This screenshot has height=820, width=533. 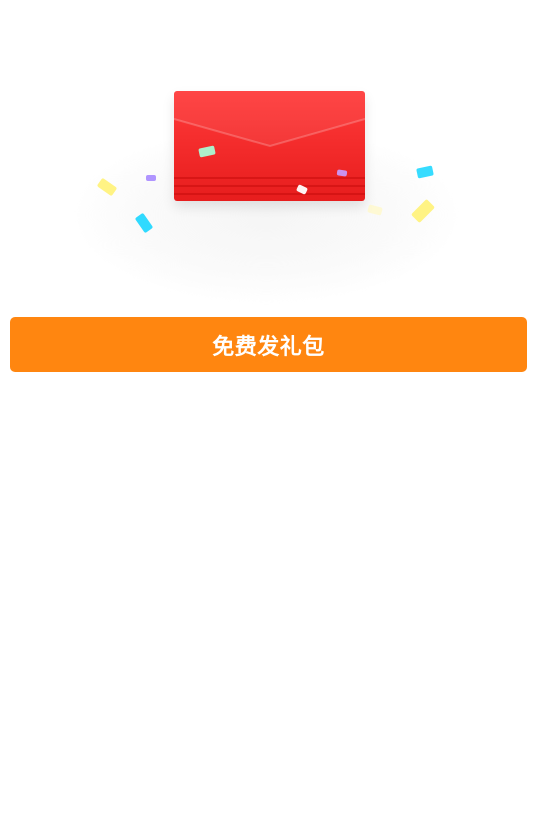 I want to click on free-gift-pack-button-label: 免费发礼包, so click(x=268, y=346).